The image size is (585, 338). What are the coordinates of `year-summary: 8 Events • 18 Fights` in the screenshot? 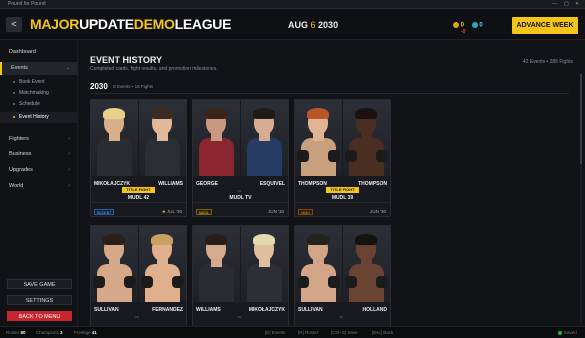 It's located at (133, 86).